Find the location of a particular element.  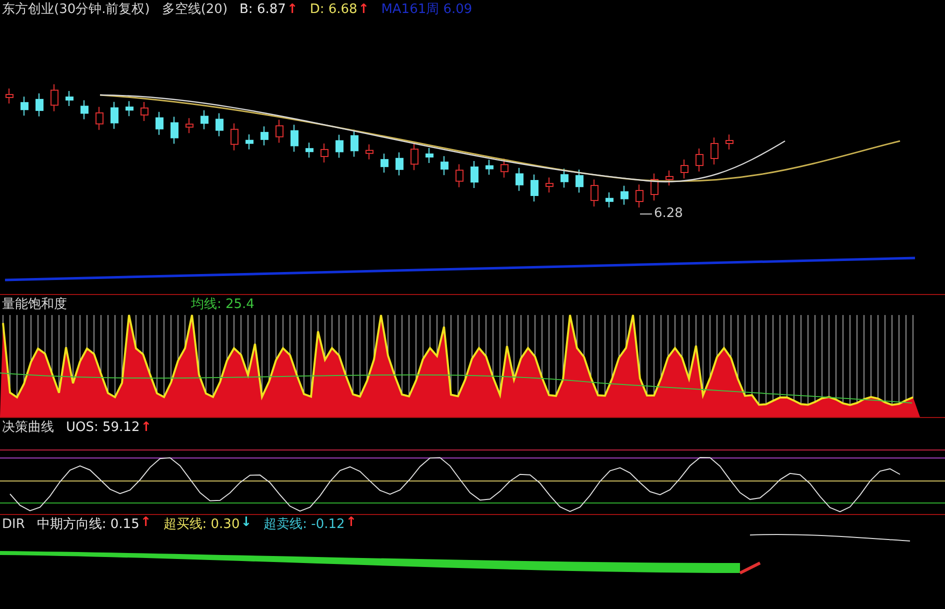

indicator-value: D: 6.68 is located at coordinates (334, 9).